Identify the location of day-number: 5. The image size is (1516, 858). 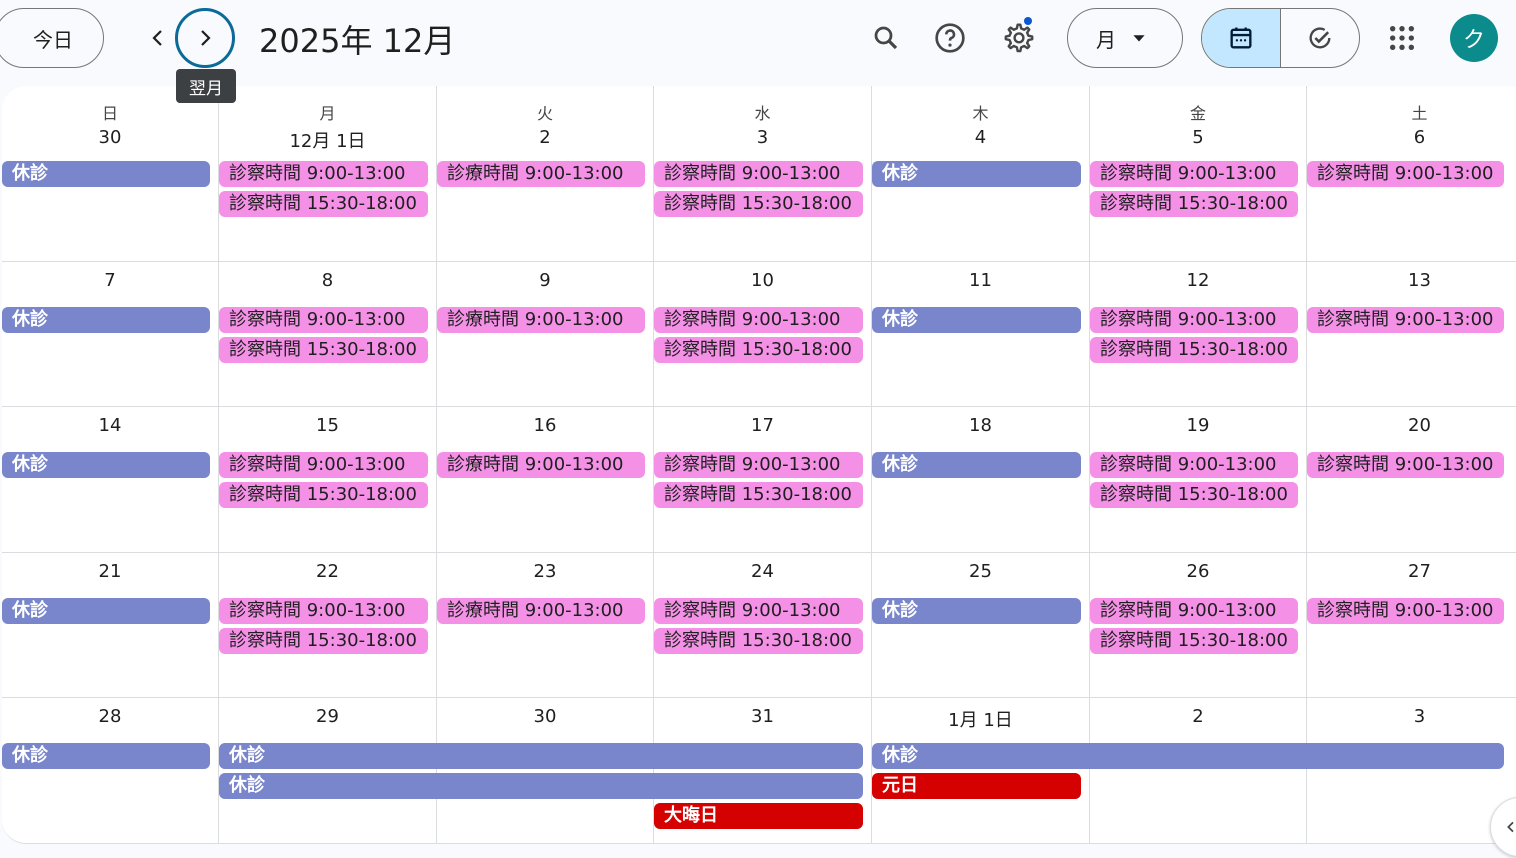
(1198, 137).